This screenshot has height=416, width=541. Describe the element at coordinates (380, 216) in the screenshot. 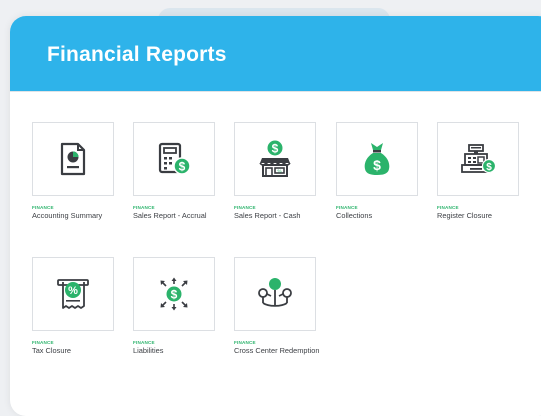

I see `report-name: Collections` at that location.